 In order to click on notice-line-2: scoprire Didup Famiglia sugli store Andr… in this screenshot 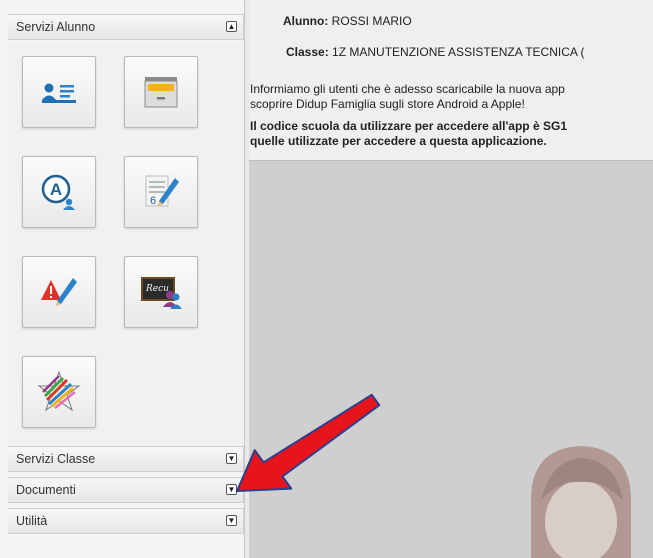, I will do `click(387, 104)`.